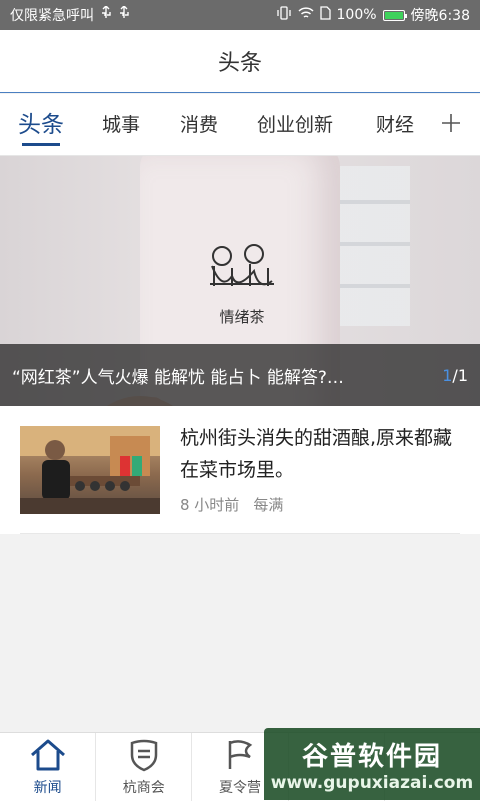 The image size is (480, 801). I want to click on watermark-url: www.gupuxiazai.com, so click(372, 782).